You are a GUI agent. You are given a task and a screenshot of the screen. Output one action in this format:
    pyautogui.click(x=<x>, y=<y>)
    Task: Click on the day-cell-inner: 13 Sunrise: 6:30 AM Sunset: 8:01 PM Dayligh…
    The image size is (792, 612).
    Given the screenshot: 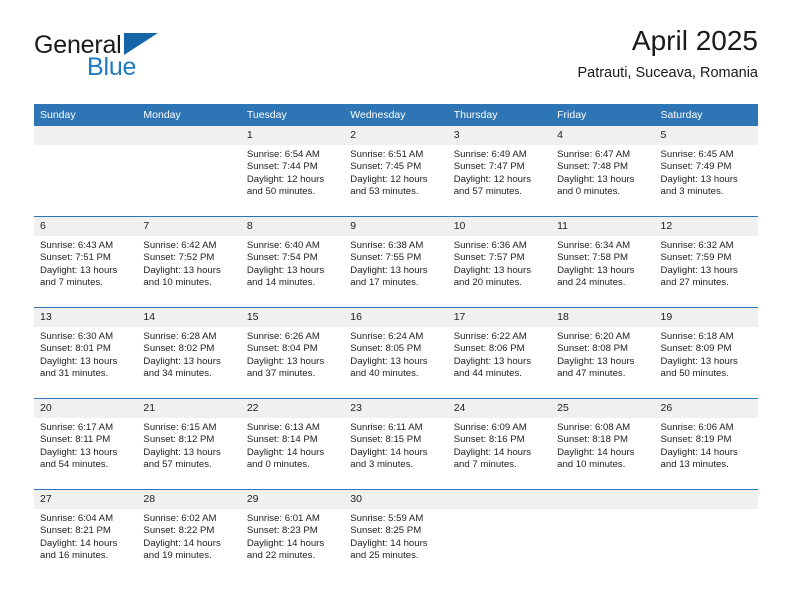 What is the action you would take?
    pyautogui.click(x=86, y=353)
    